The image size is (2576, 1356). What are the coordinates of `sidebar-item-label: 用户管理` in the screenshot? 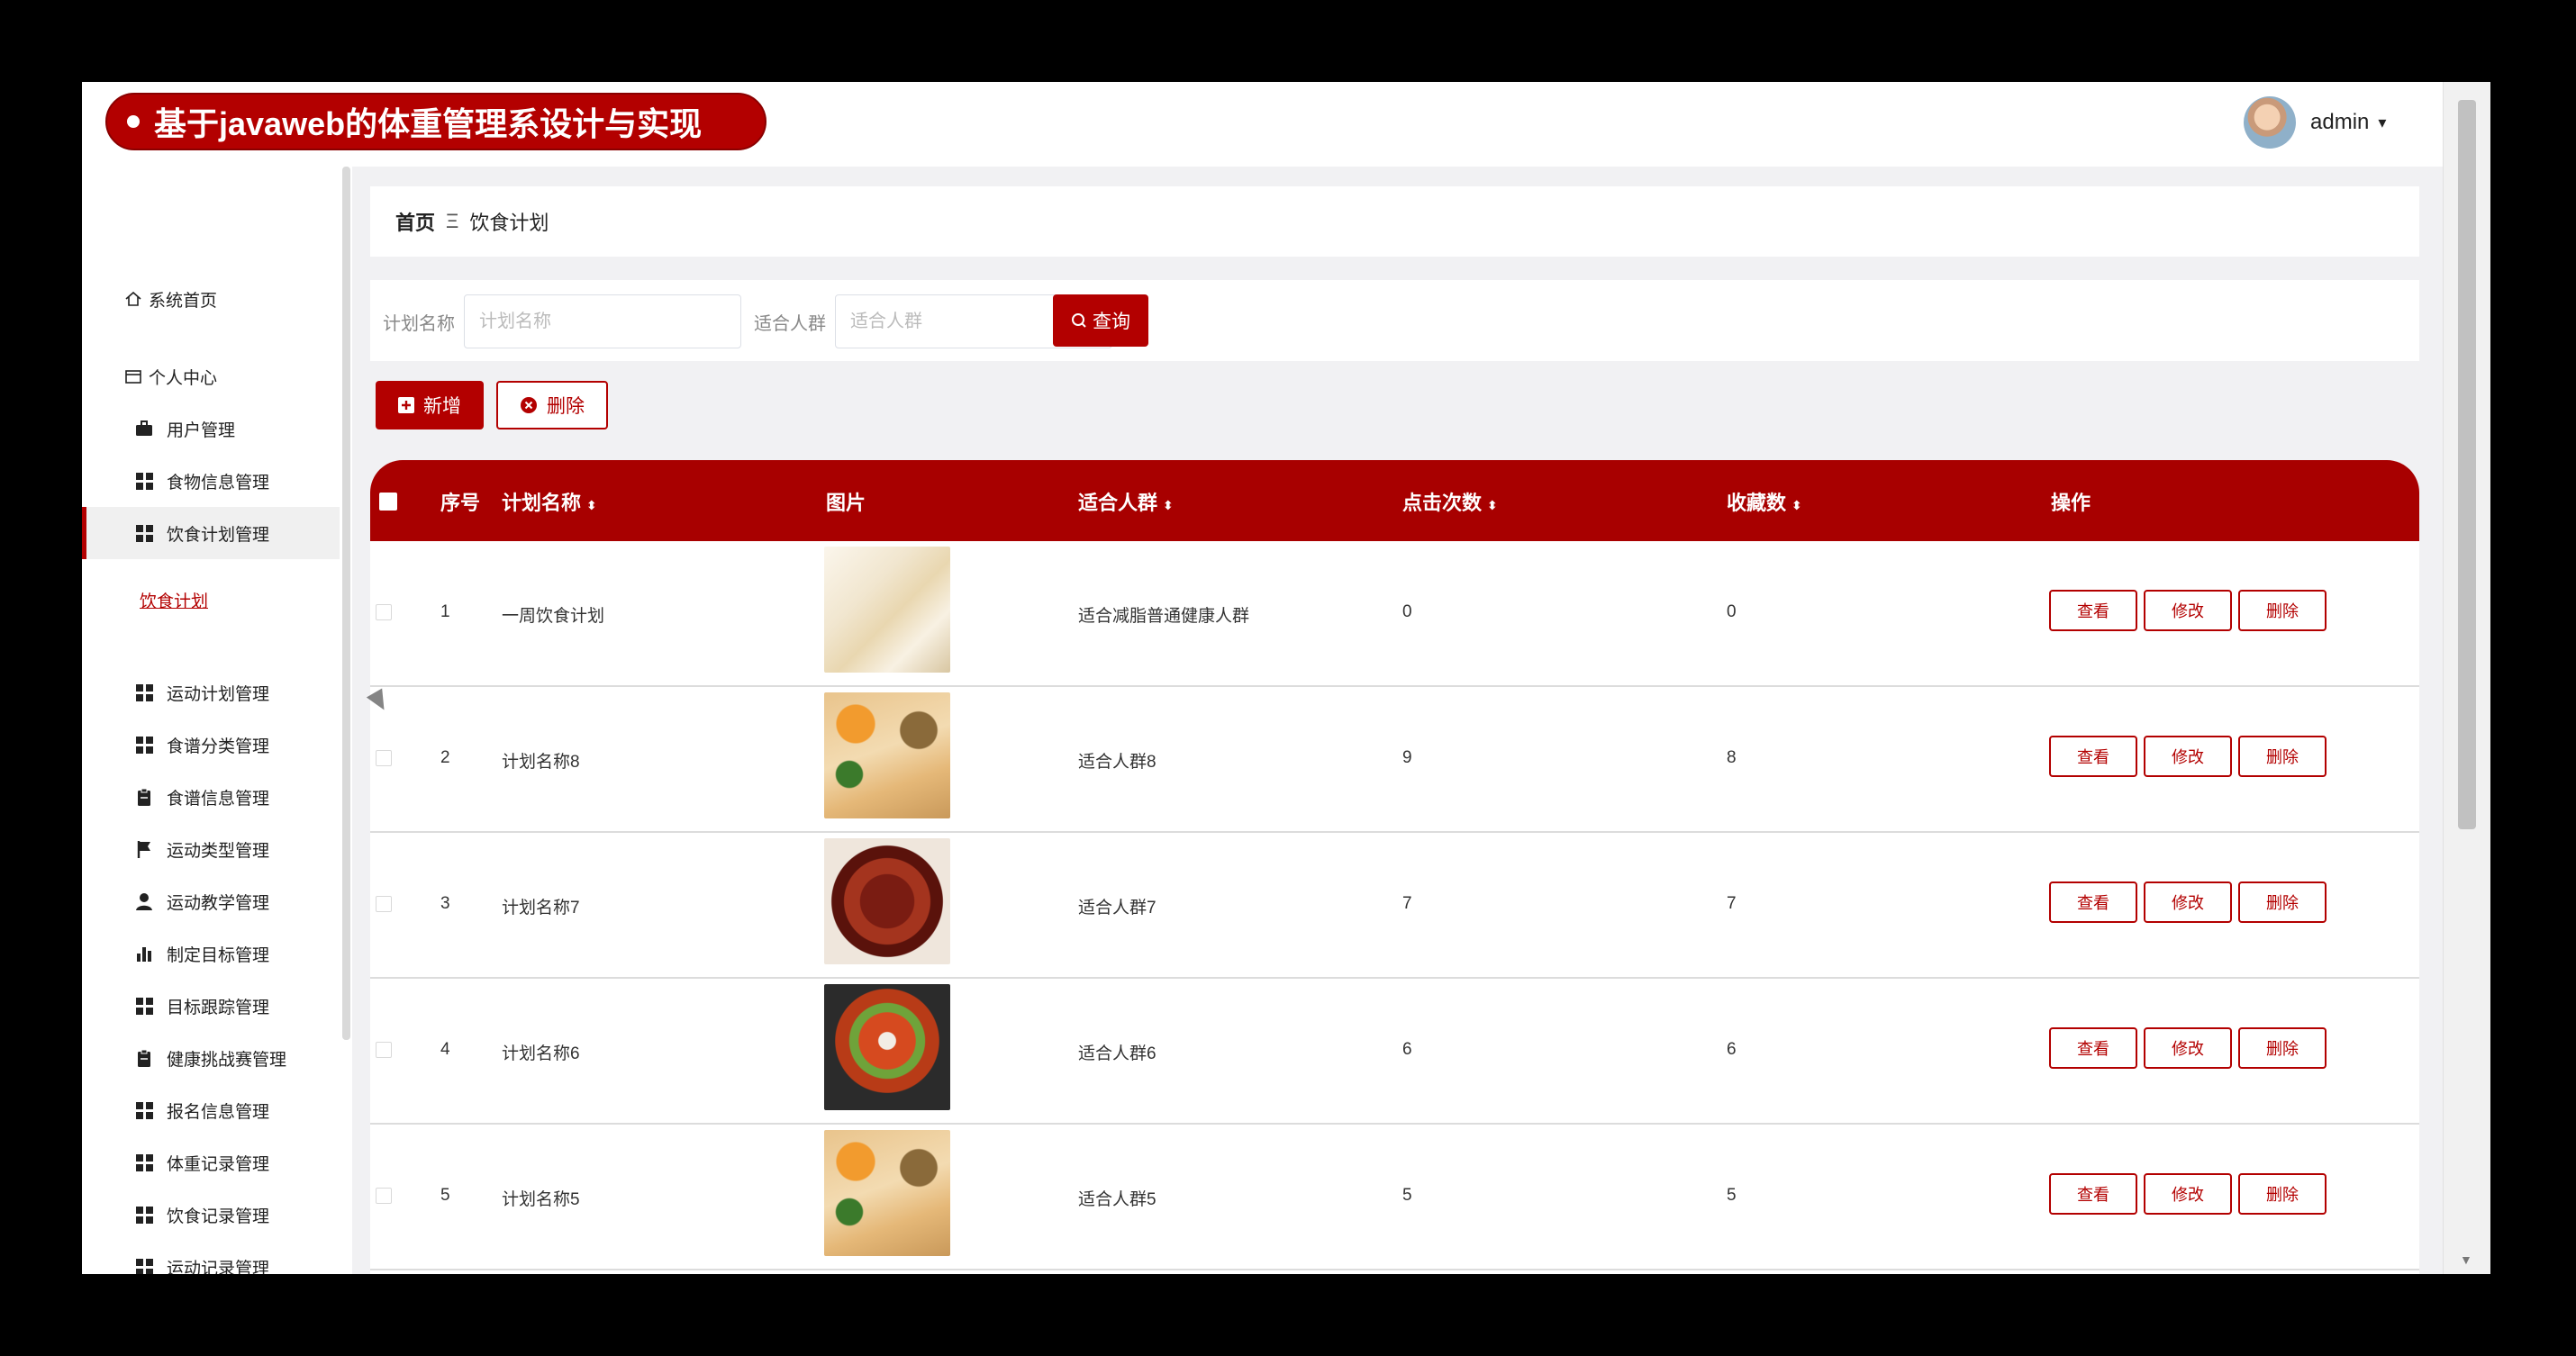 It's located at (201, 430).